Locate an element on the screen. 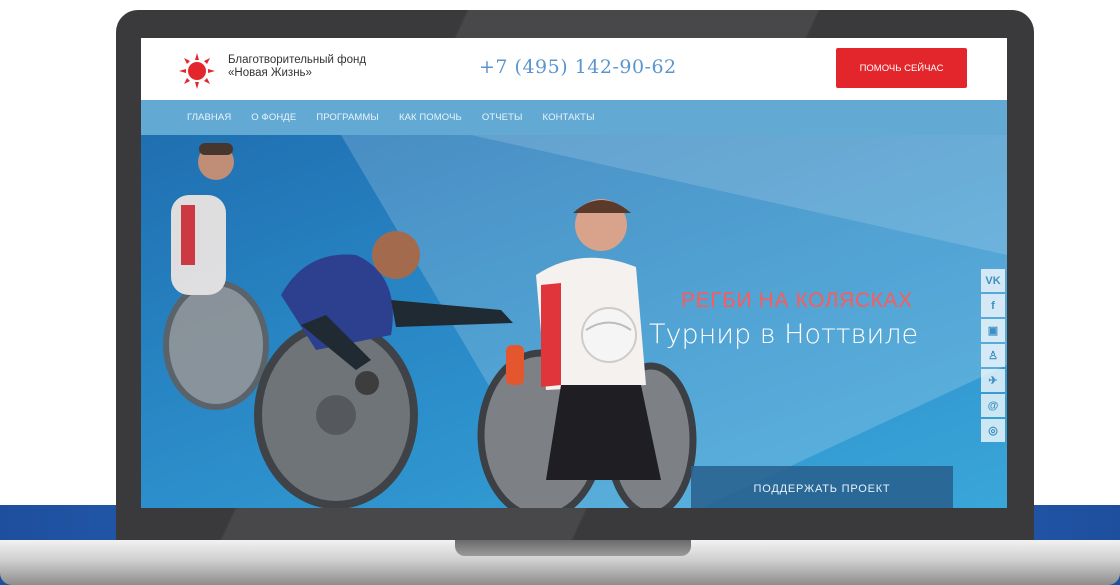 Image resolution: width=1120 pixels, height=585 pixels. nav-item-contacts: КОНТАКТЫ is located at coordinates (569, 117).